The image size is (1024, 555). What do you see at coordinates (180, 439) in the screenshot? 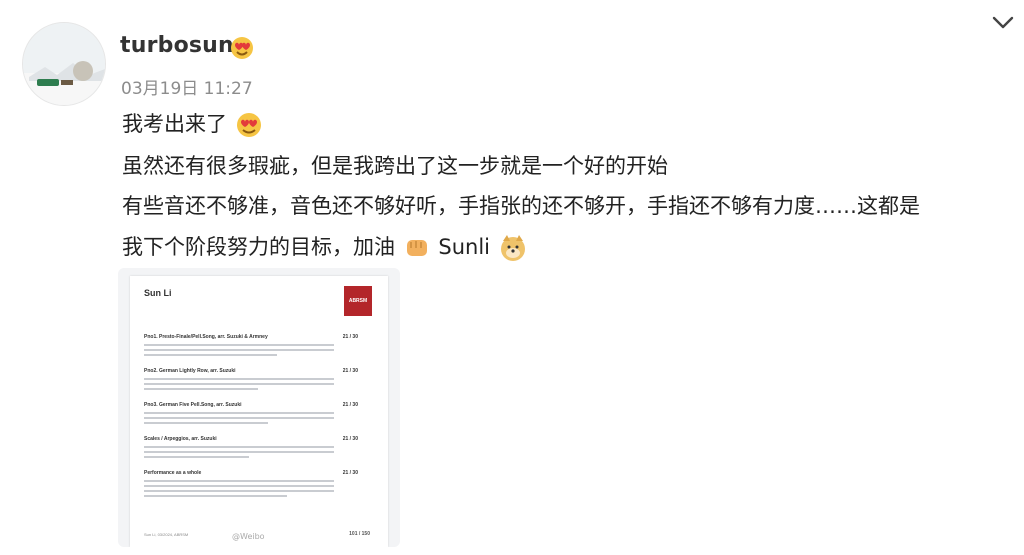
I see `certificate-row-title: Scales / Arpeggios, arr. Suzuki` at bounding box center [180, 439].